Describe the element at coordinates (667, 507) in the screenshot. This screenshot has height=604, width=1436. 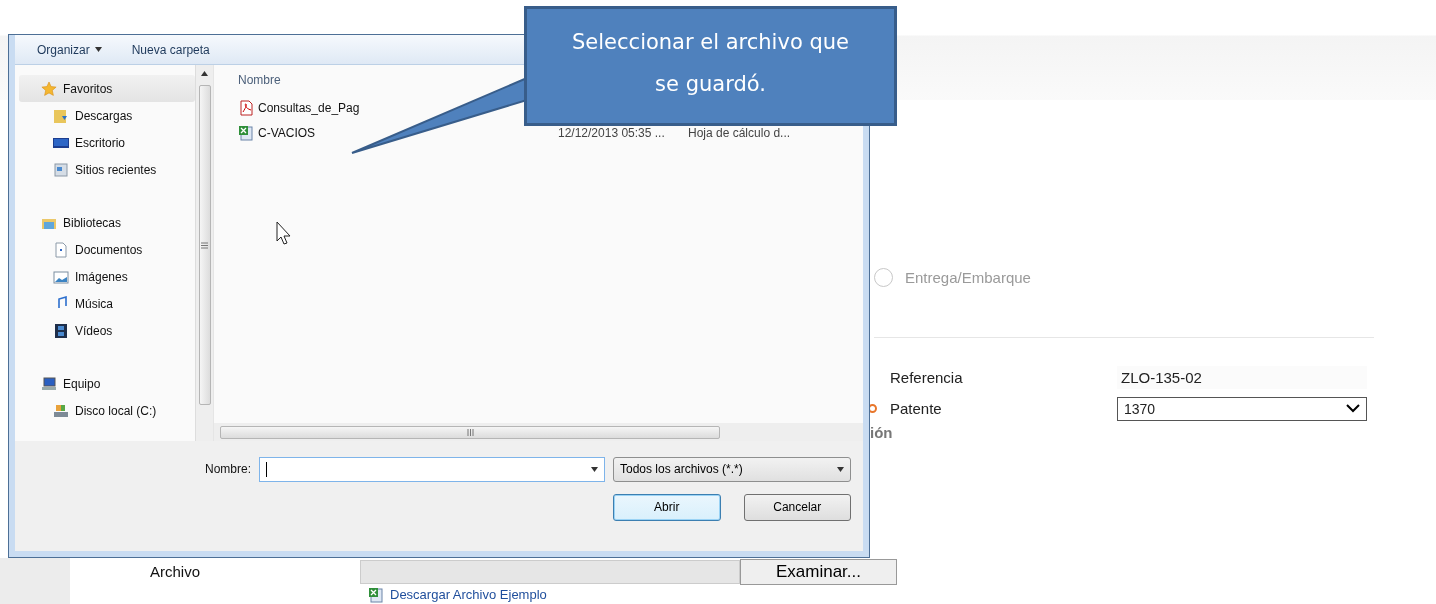
I see `dialog-button: Abrir` at that location.